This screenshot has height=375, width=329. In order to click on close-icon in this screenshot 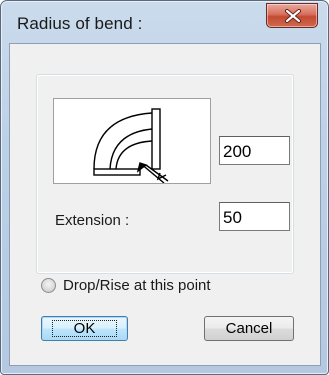, I will do `click(293, 16)`.